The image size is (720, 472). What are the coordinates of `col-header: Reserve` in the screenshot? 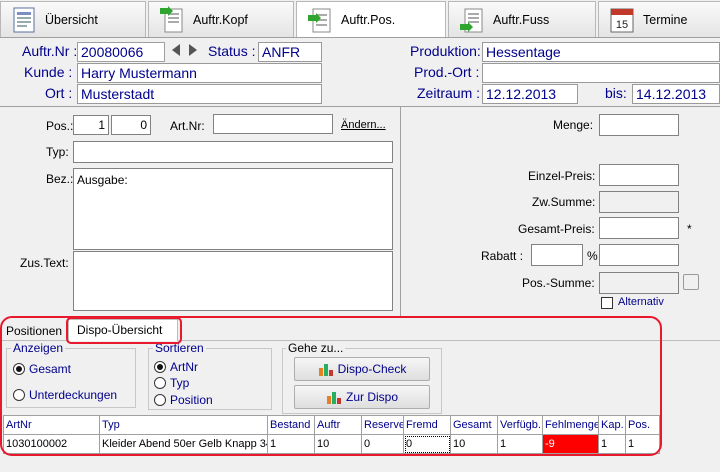 It's located at (382, 425).